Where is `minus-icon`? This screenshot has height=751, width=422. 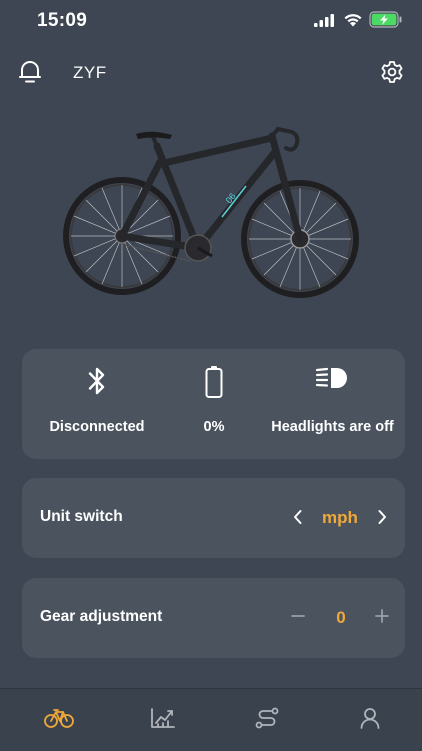
minus-icon is located at coordinates (298, 616).